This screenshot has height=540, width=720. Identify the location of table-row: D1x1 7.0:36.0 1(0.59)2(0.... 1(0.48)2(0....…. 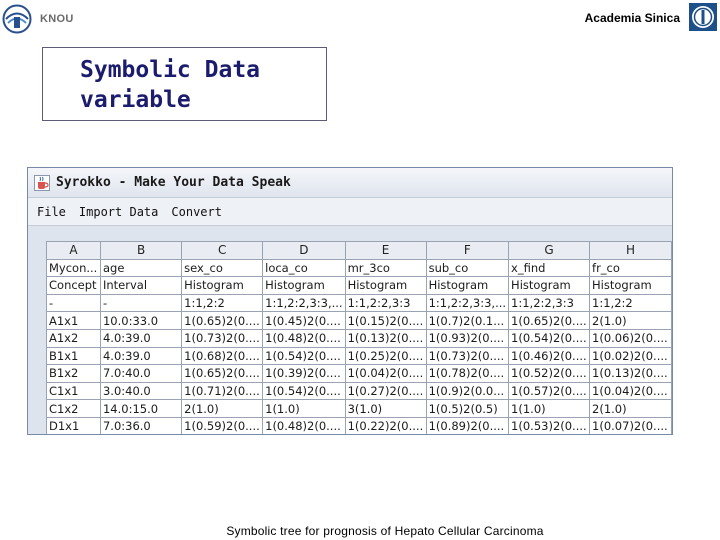
(359, 425).